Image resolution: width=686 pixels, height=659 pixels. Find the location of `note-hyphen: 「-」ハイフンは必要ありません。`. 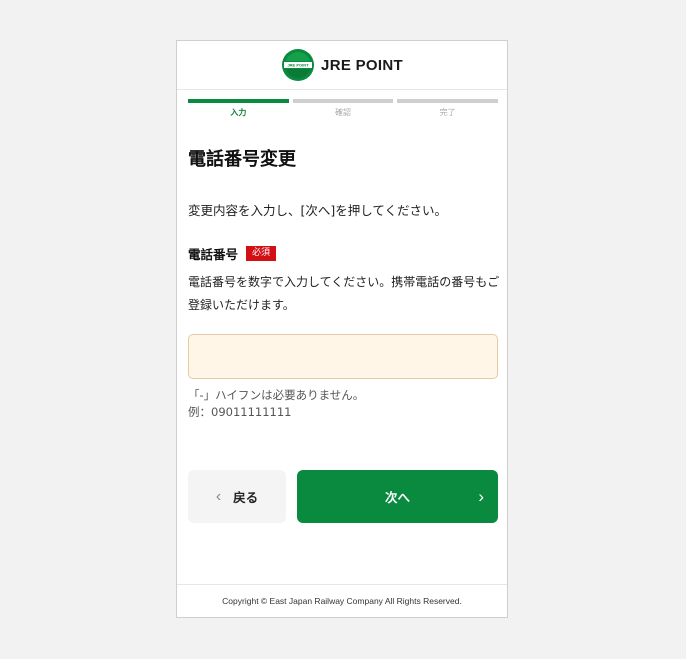

note-hyphen: 「-」ハイフンは必要ありません。 is located at coordinates (276, 395).